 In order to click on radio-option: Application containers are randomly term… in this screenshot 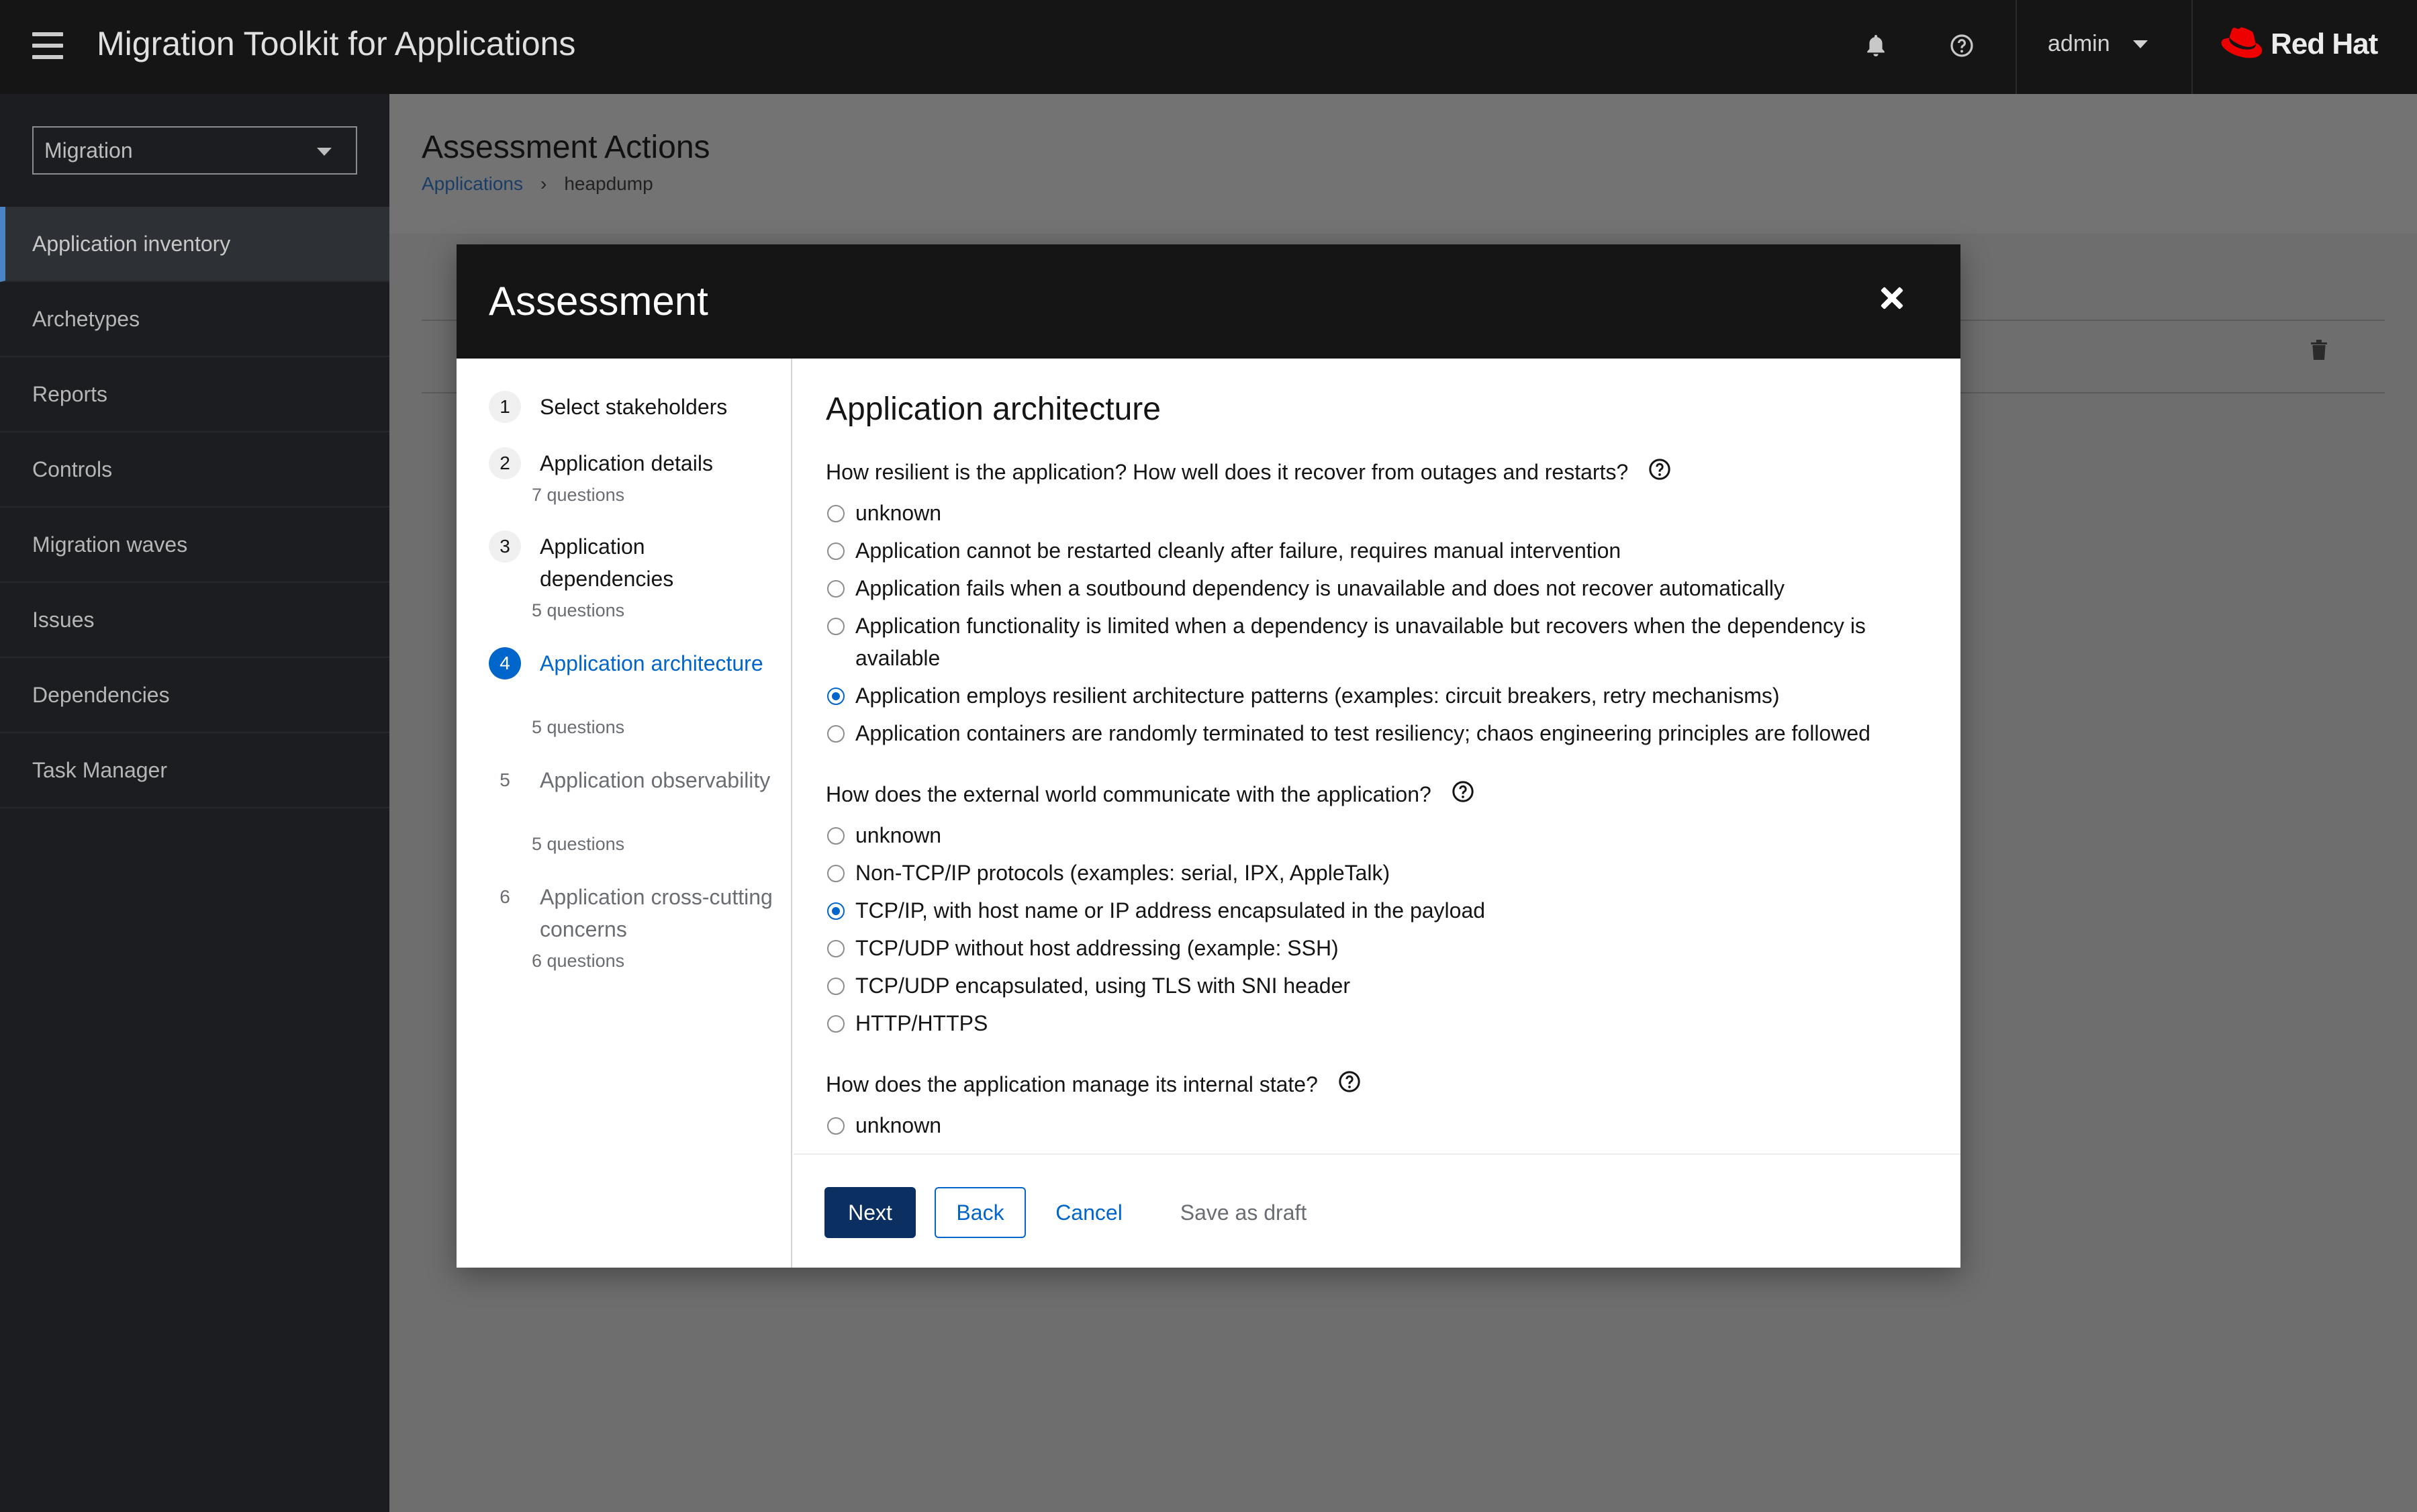, I will do `click(1377, 733)`.